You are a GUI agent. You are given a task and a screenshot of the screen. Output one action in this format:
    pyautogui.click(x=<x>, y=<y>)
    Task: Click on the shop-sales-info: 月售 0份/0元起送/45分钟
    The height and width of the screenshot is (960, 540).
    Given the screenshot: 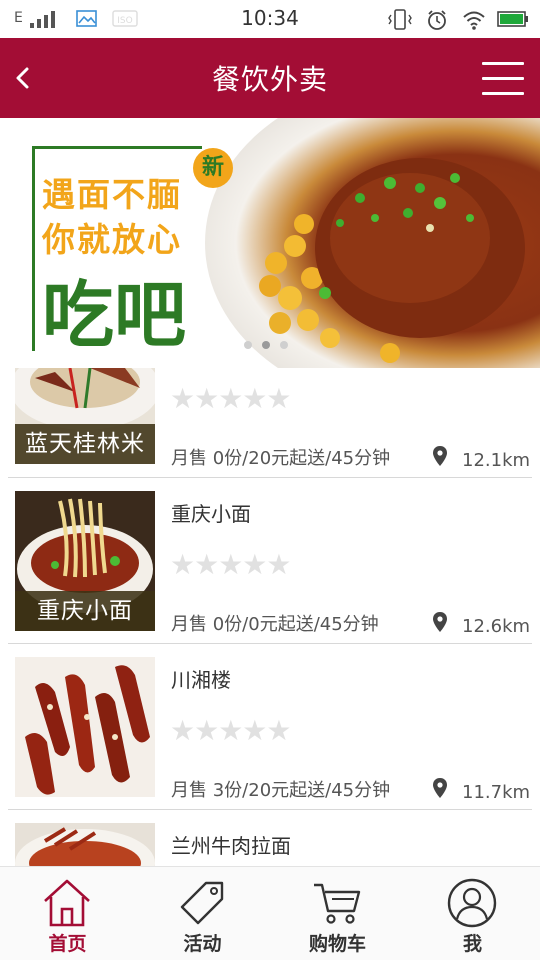 What is the action you would take?
    pyautogui.click(x=275, y=624)
    